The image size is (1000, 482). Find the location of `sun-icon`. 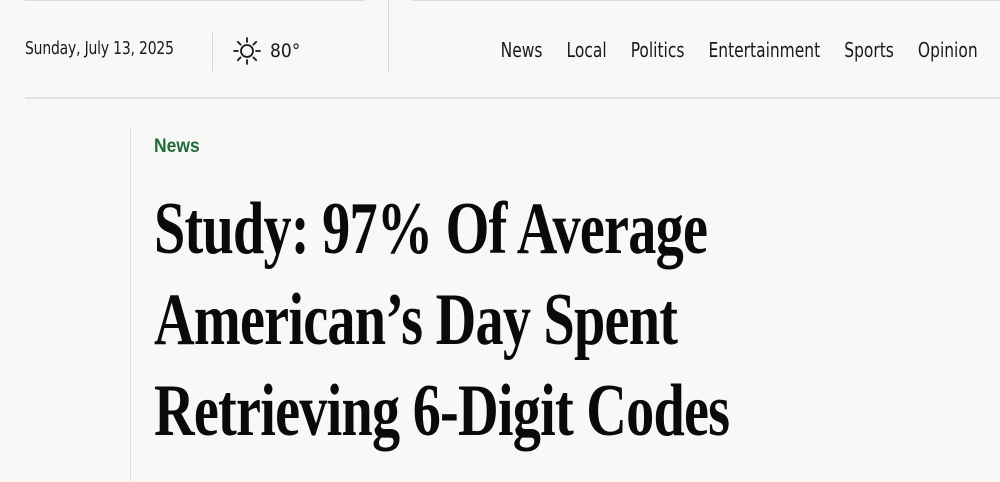

sun-icon is located at coordinates (247, 51).